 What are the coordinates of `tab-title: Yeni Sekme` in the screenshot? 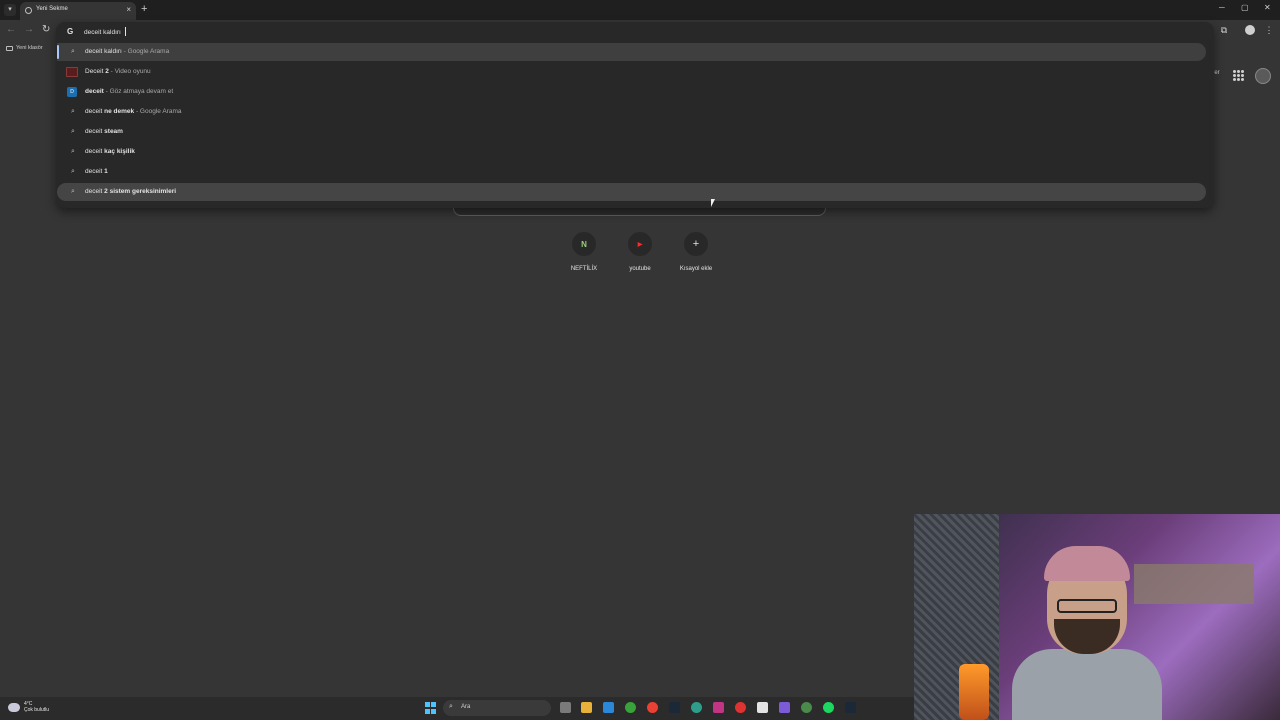 It's located at (52, 9).